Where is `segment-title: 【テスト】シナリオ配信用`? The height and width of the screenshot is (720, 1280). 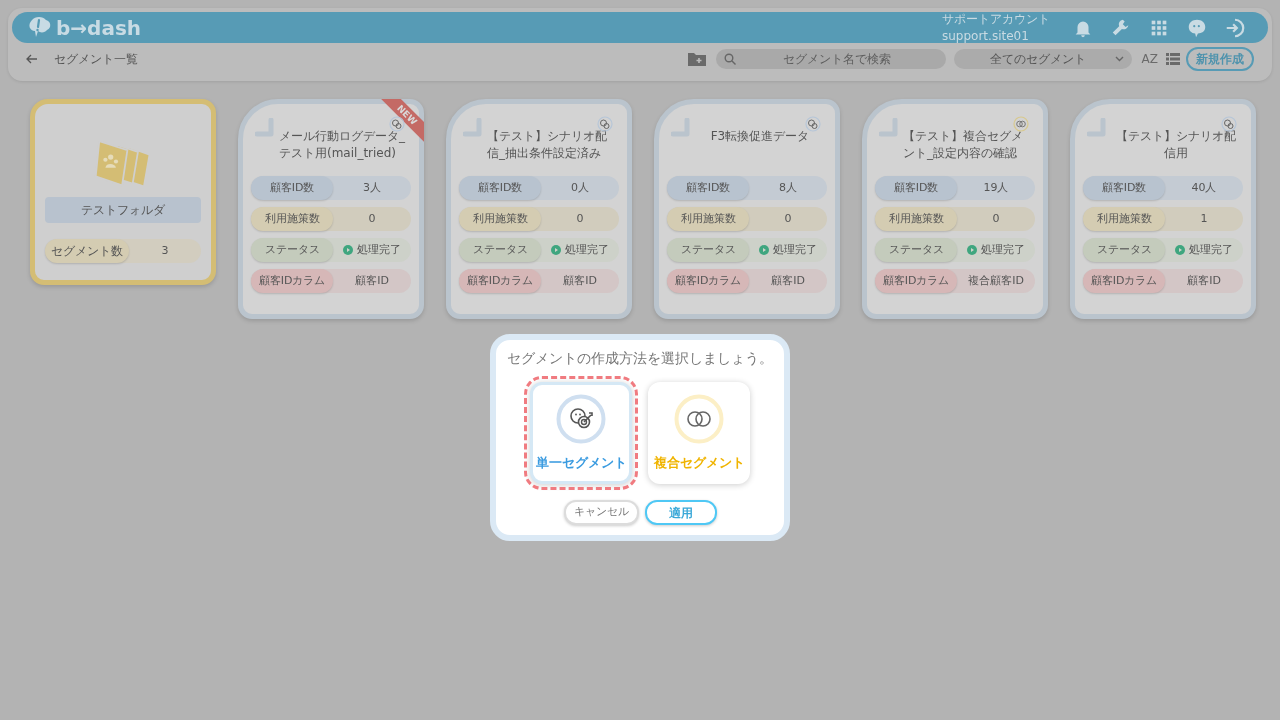 segment-title: 【テスト】シナリオ配信用 is located at coordinates (1176, 145).